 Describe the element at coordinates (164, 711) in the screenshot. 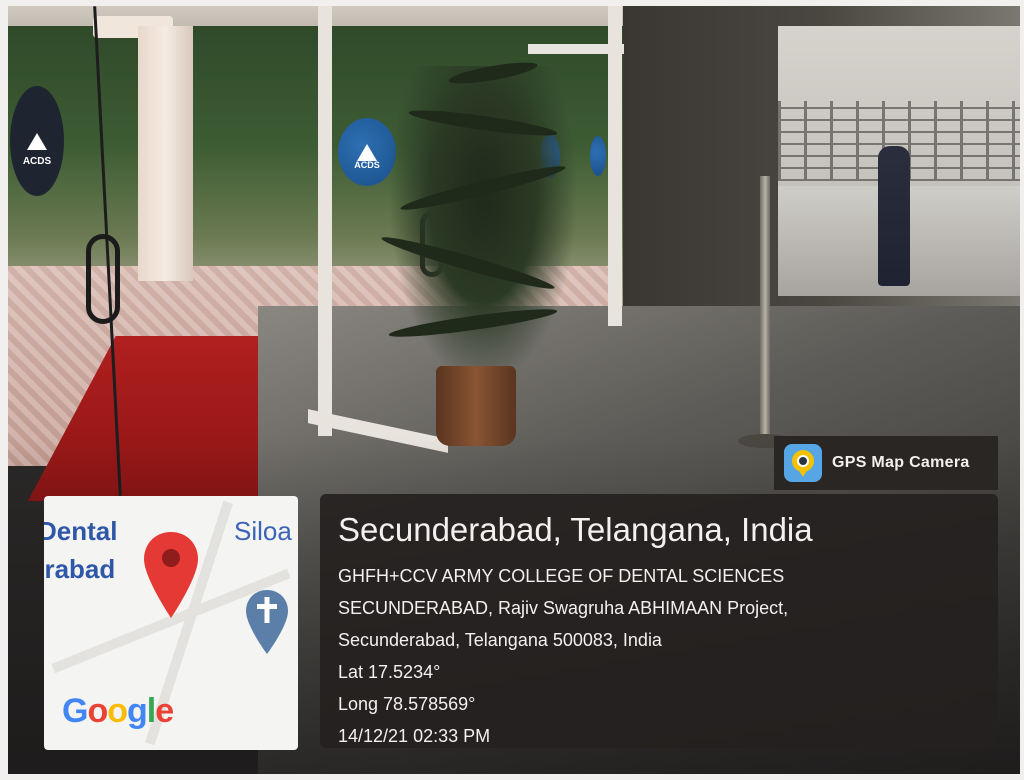

I see `google-logo-letter: e` at that location.